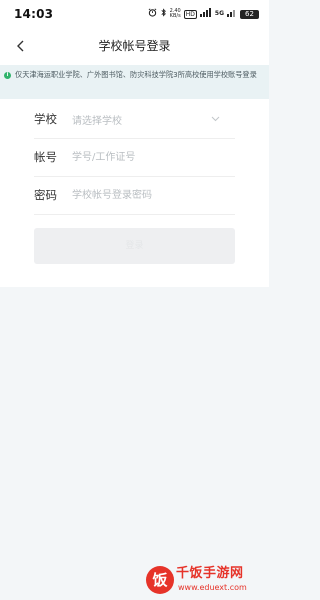 The image size is (320, 600). Describe the element at coordinates (210, 573) in the screenshot. I see `watermark-brand: 千饭手游网` at that location.